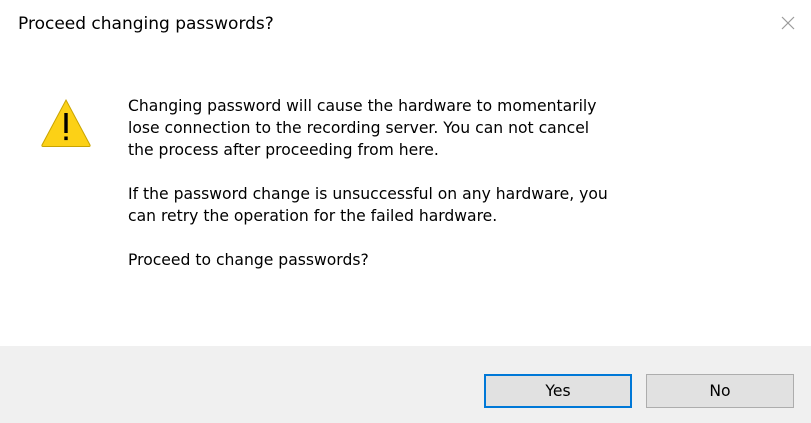 The height and width of the screenshot is (423, 811). Describe the element at coordinates (558, 391) in the screenshot. I see `yes-button: Yes` at that location.